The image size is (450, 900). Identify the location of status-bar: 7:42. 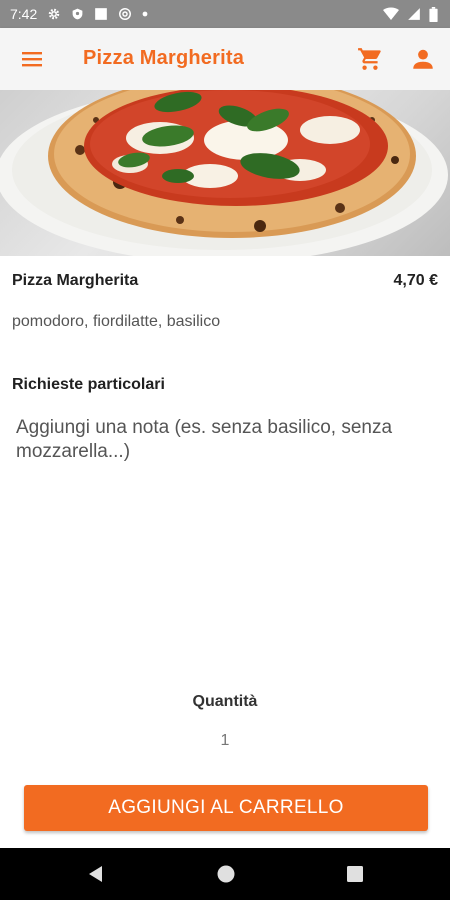
(225, 14).